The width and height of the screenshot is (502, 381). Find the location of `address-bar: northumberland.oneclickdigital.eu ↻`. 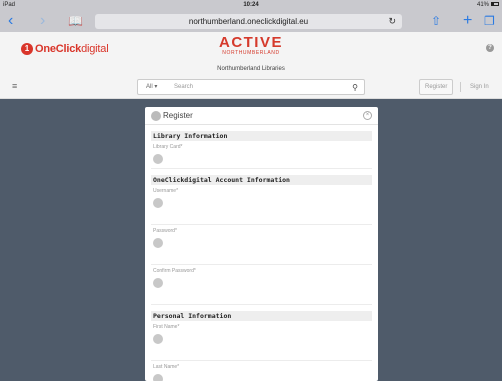

address-bar: northumberland.oneclickdigital.eu ↻ is located at coordinates (248, 21).